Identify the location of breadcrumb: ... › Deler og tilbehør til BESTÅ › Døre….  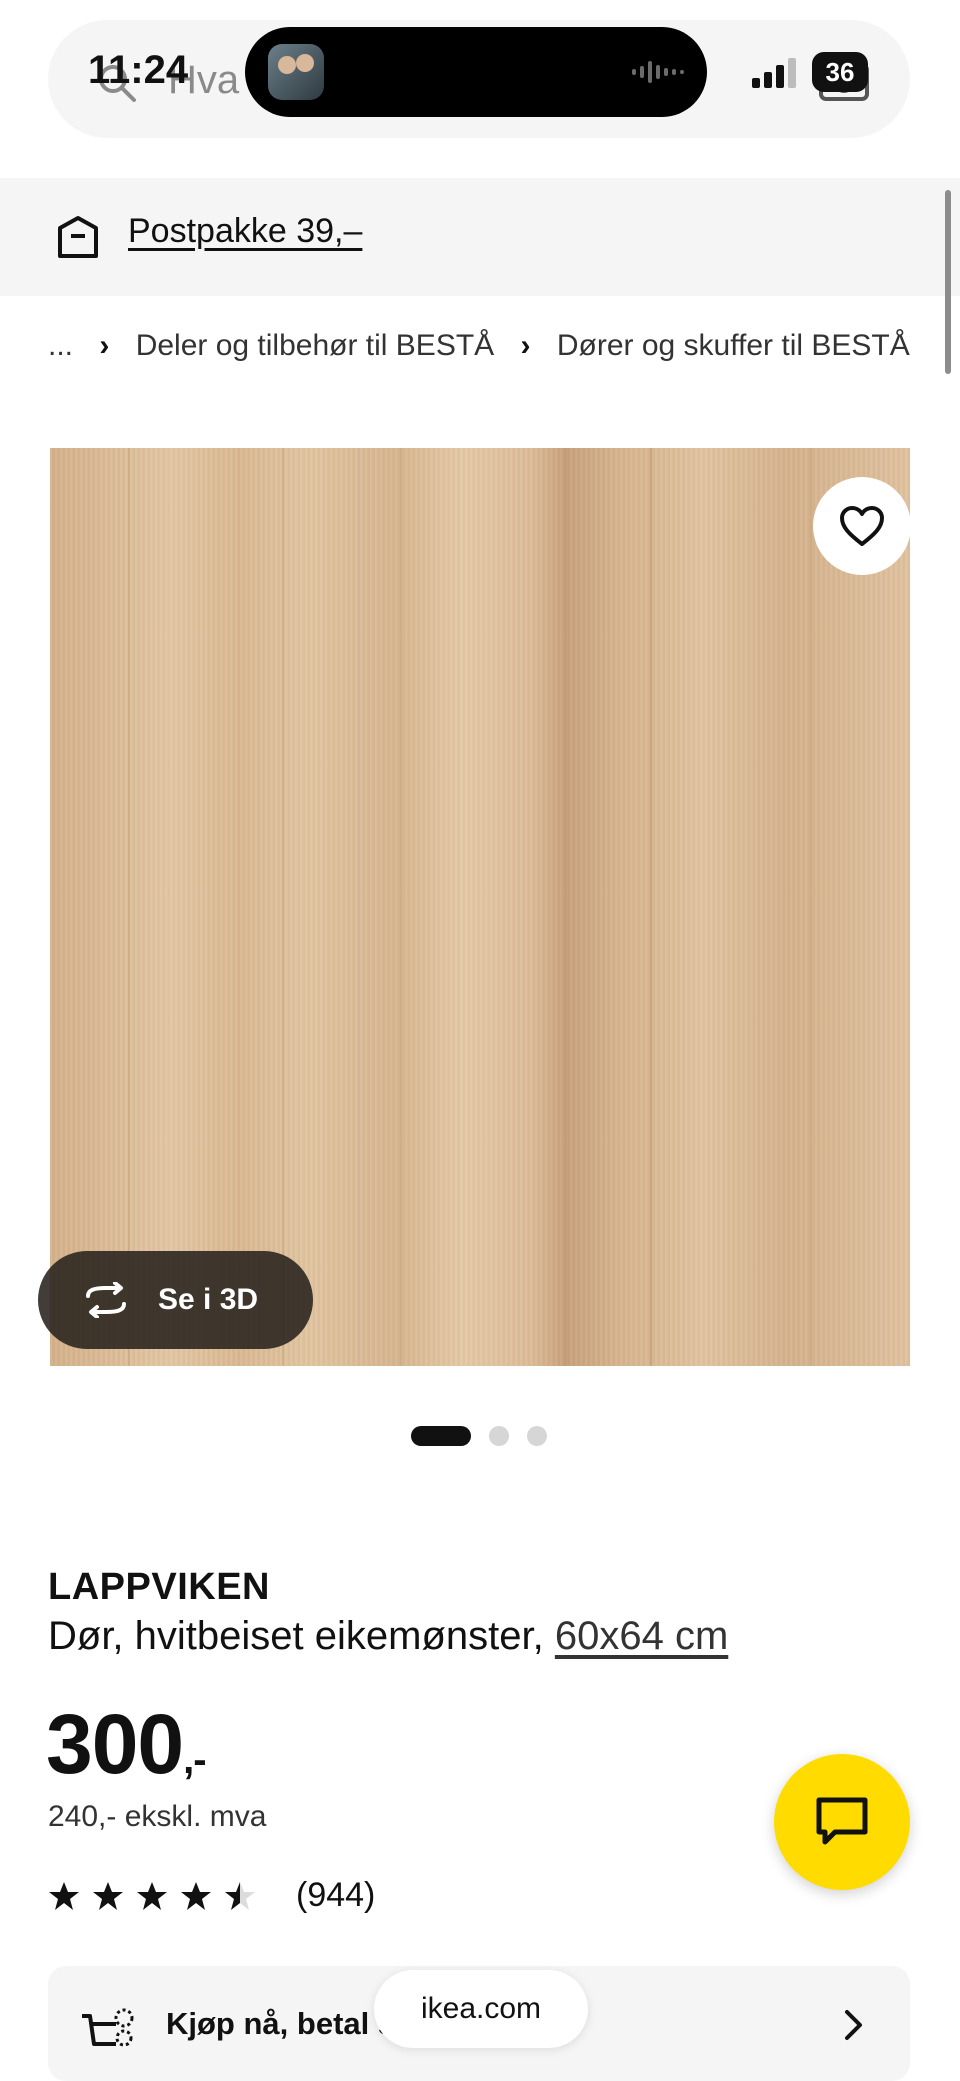
(479, 345).